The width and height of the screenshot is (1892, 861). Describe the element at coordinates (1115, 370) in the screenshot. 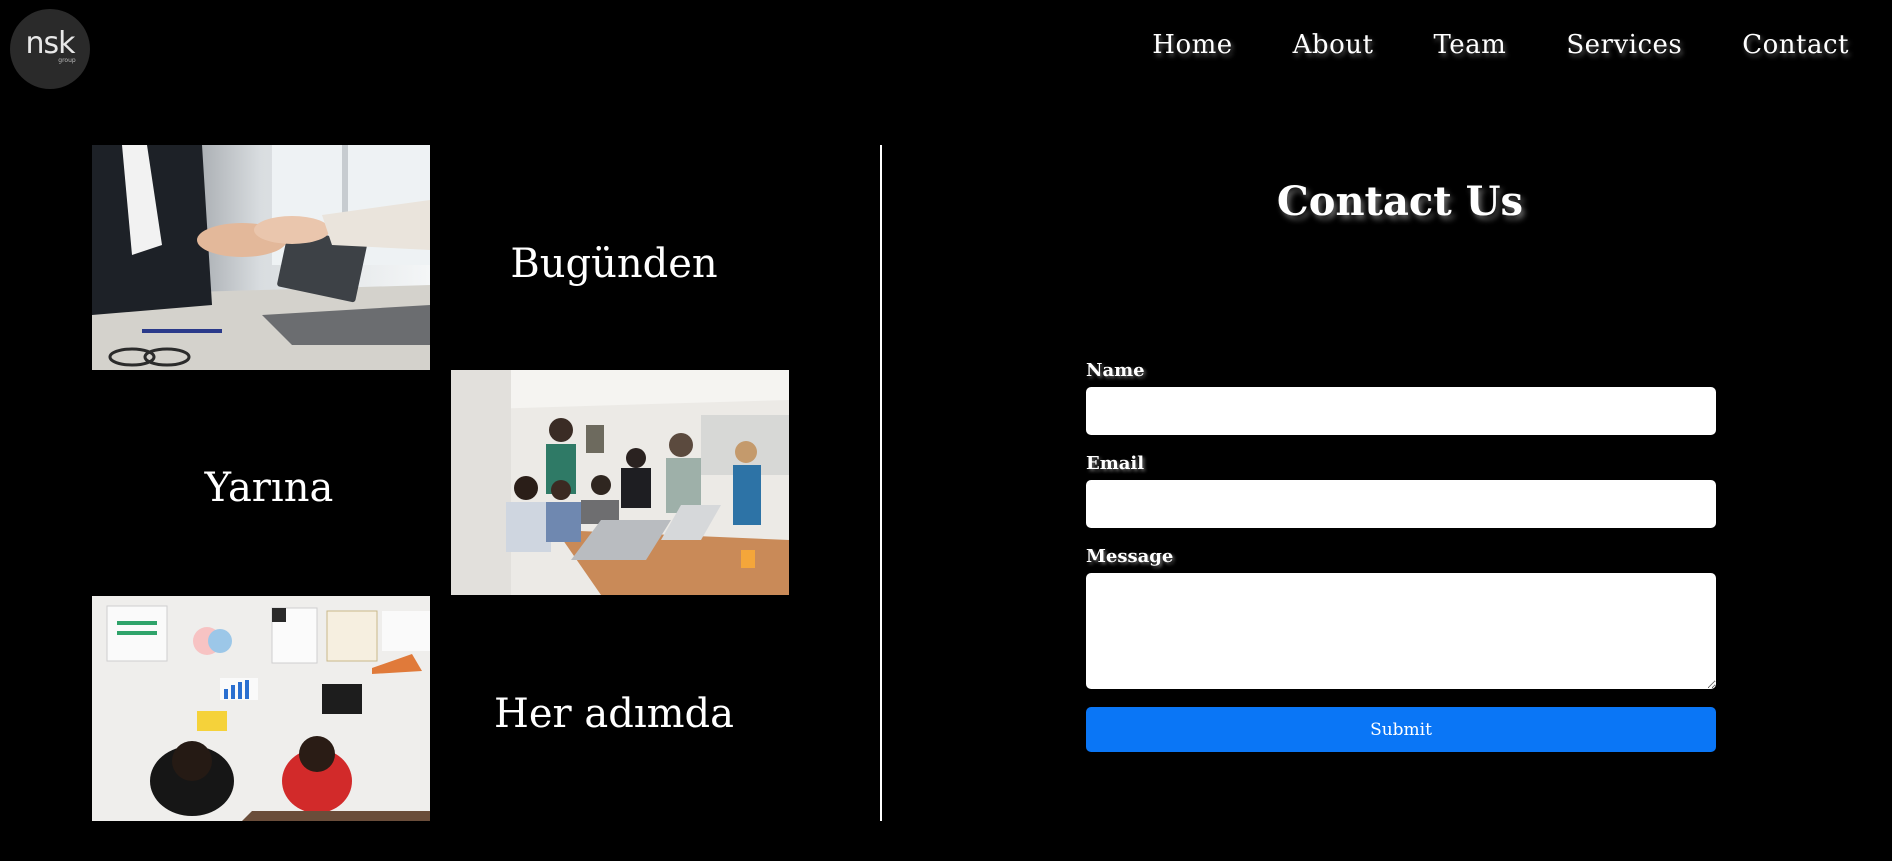

I see `name-label: Name` at that location.